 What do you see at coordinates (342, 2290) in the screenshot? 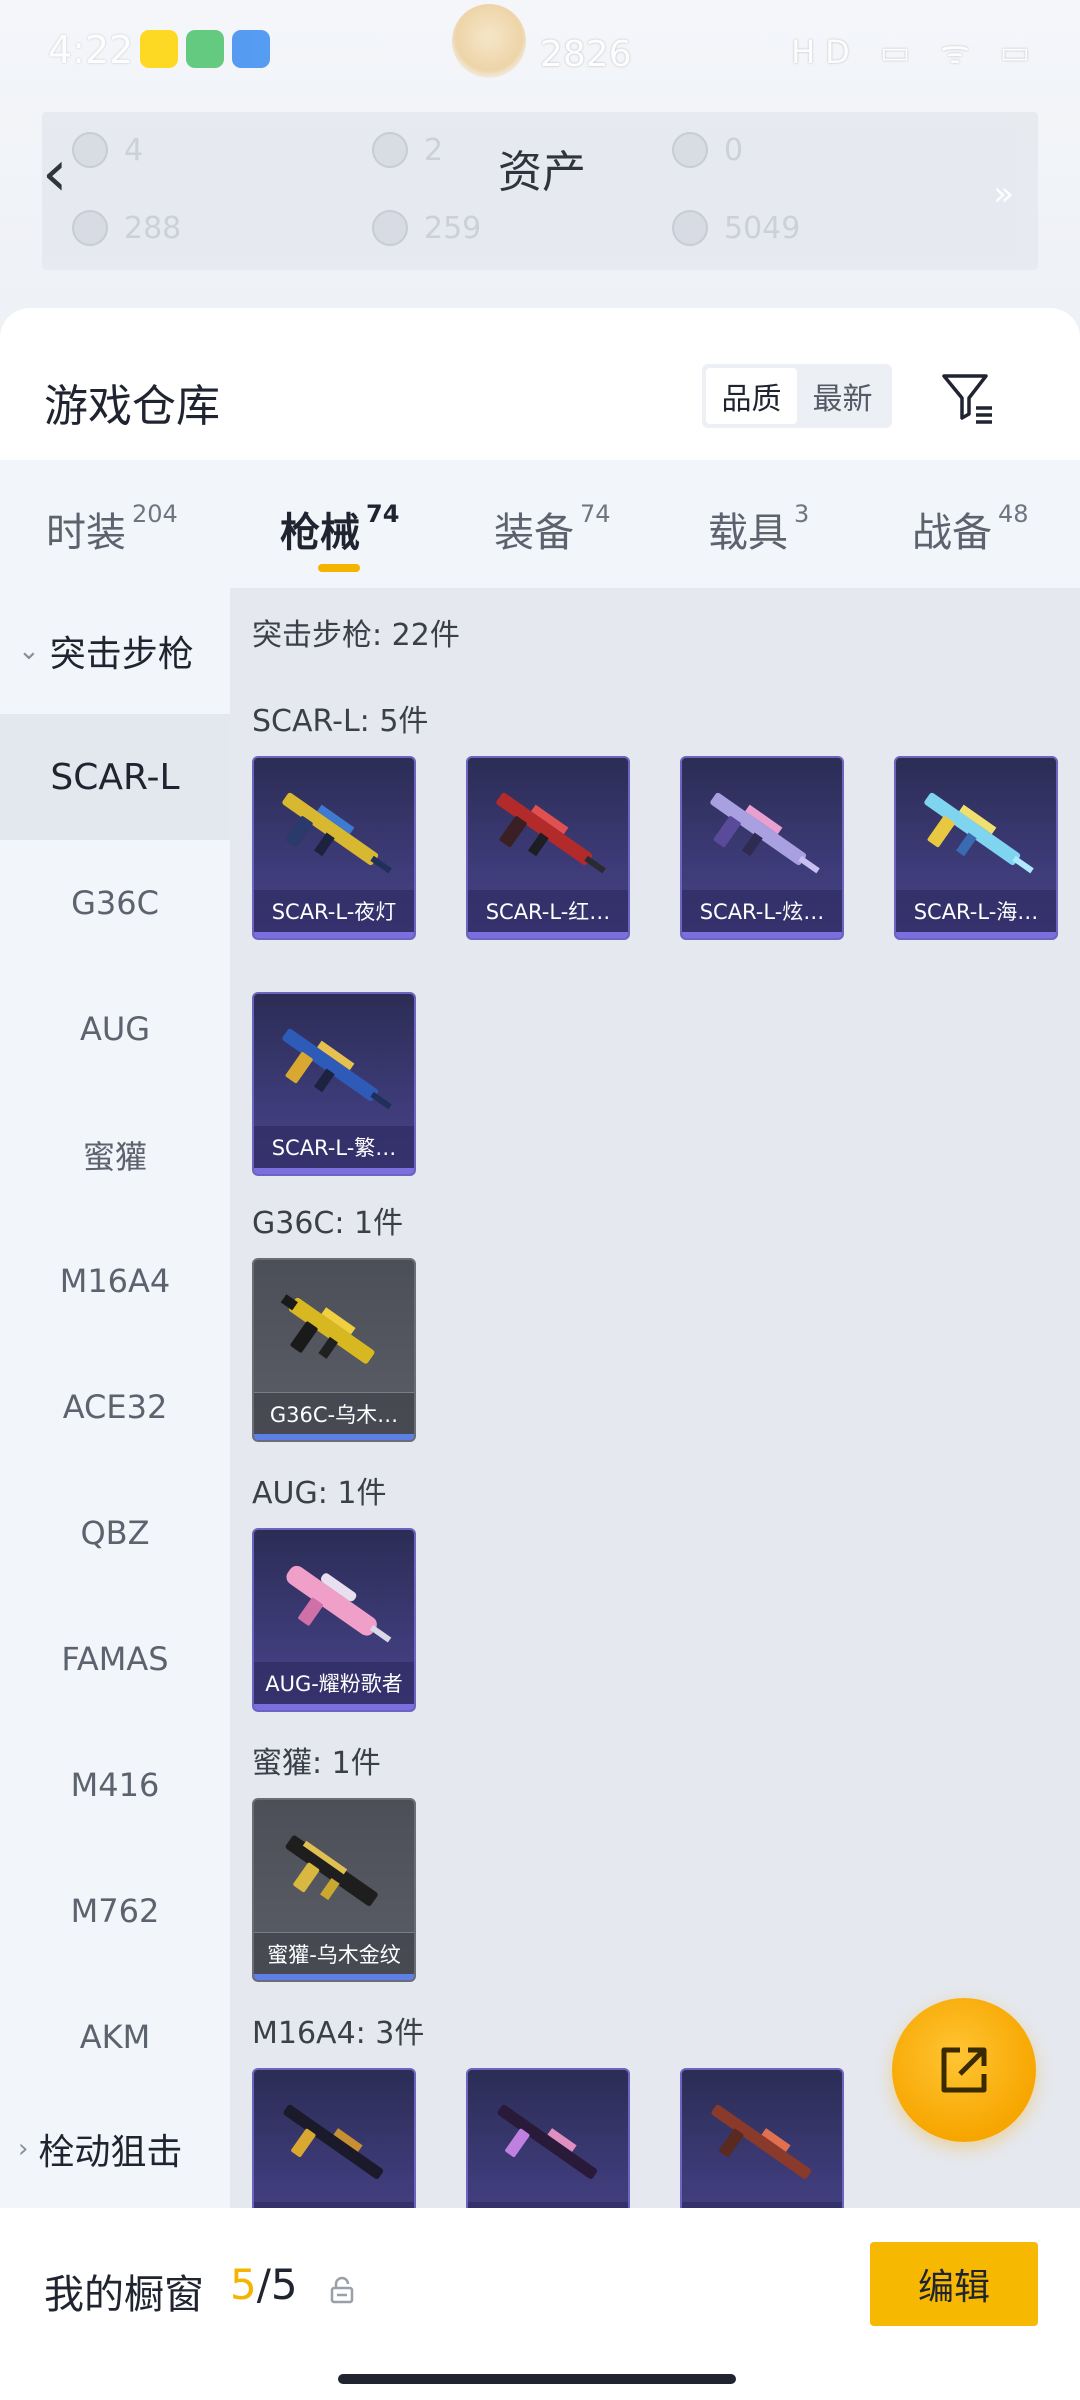
I see `lock-icon` at bounding box center [342, 2290].